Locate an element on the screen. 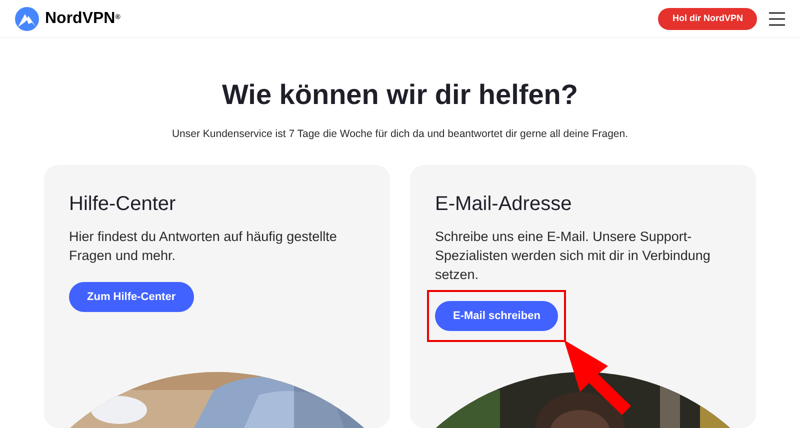  card-button: Zum Hilfe-Center is located at coordinates (131, 297).